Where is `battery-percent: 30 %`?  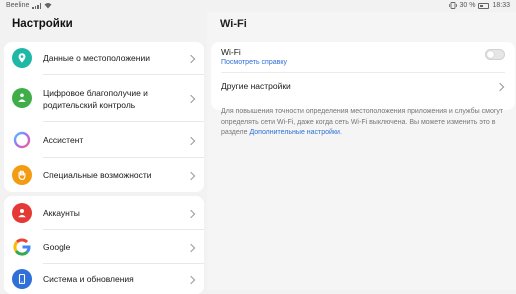 battery-percent: 30 % is located at coordinates (467, 5).